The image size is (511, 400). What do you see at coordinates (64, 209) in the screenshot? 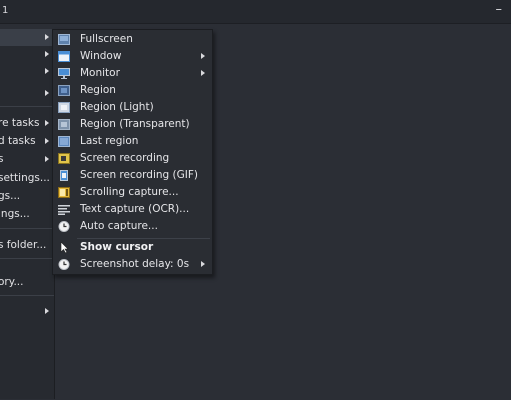
I see `ocr-icon` at bounding box center [64, 209].